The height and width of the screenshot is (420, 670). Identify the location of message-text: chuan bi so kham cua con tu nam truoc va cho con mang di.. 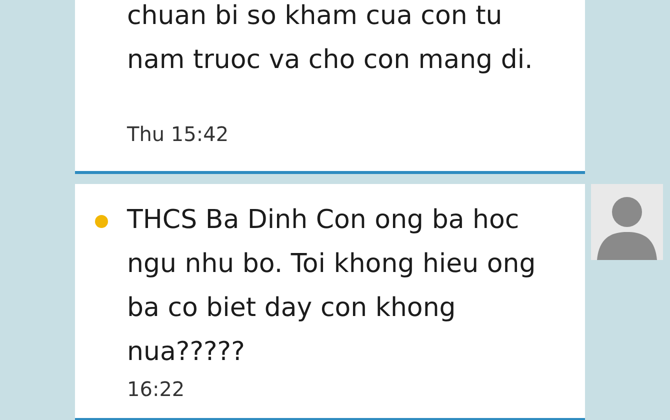
(330, 38).